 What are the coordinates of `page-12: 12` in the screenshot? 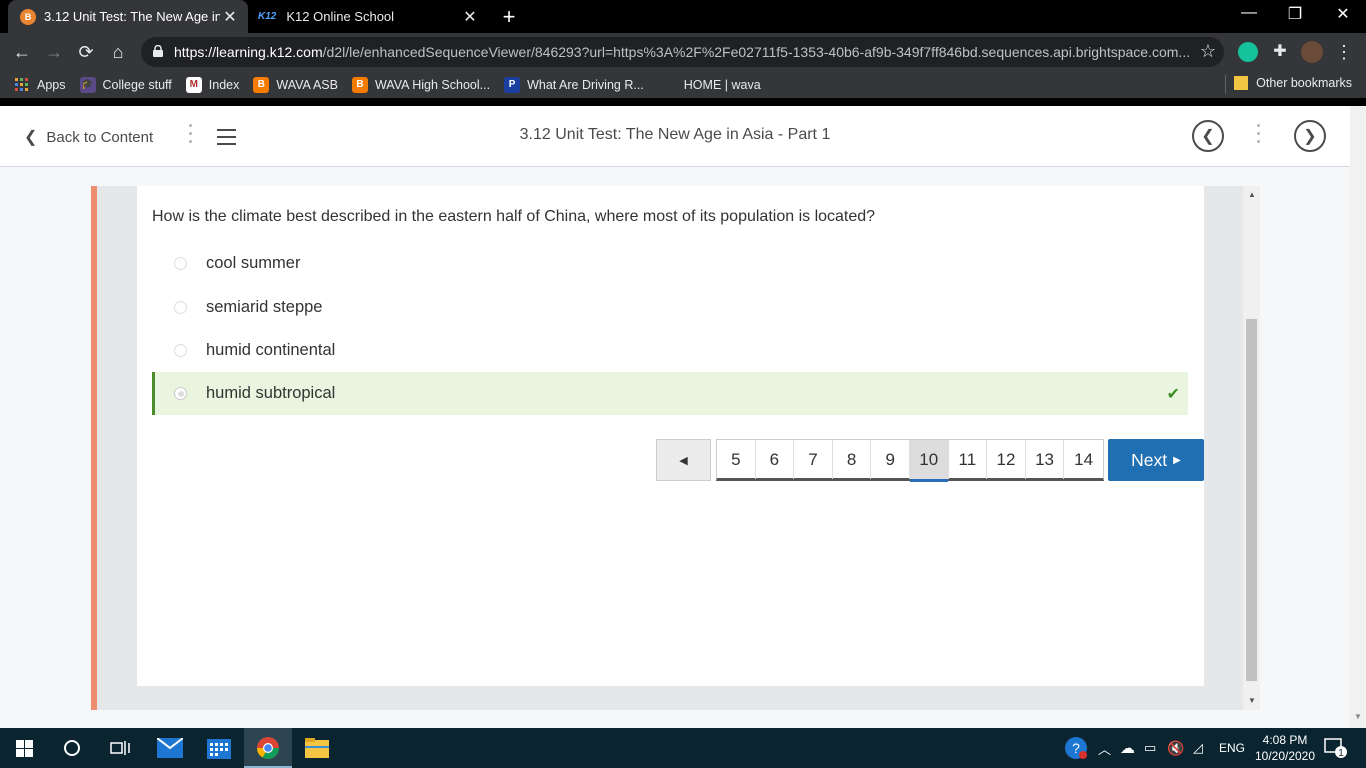 It's located at (1006, 459).